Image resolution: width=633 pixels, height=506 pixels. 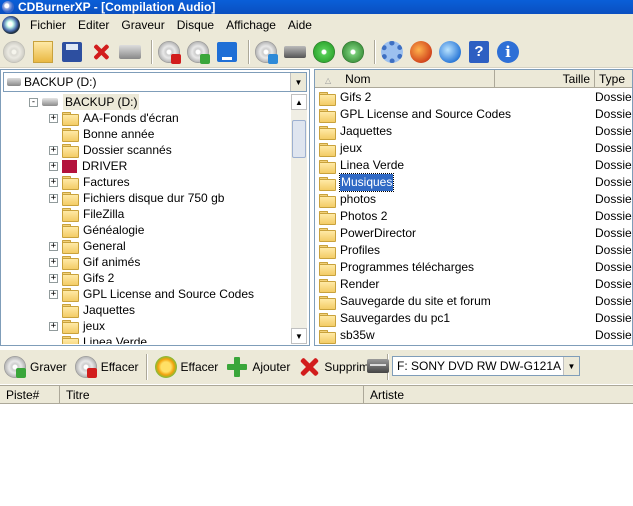 What do you see at coordinates (187, 367) in the screenshot?
I see `clear-compilation-button: Effacer` at bounding box center [187, 367].